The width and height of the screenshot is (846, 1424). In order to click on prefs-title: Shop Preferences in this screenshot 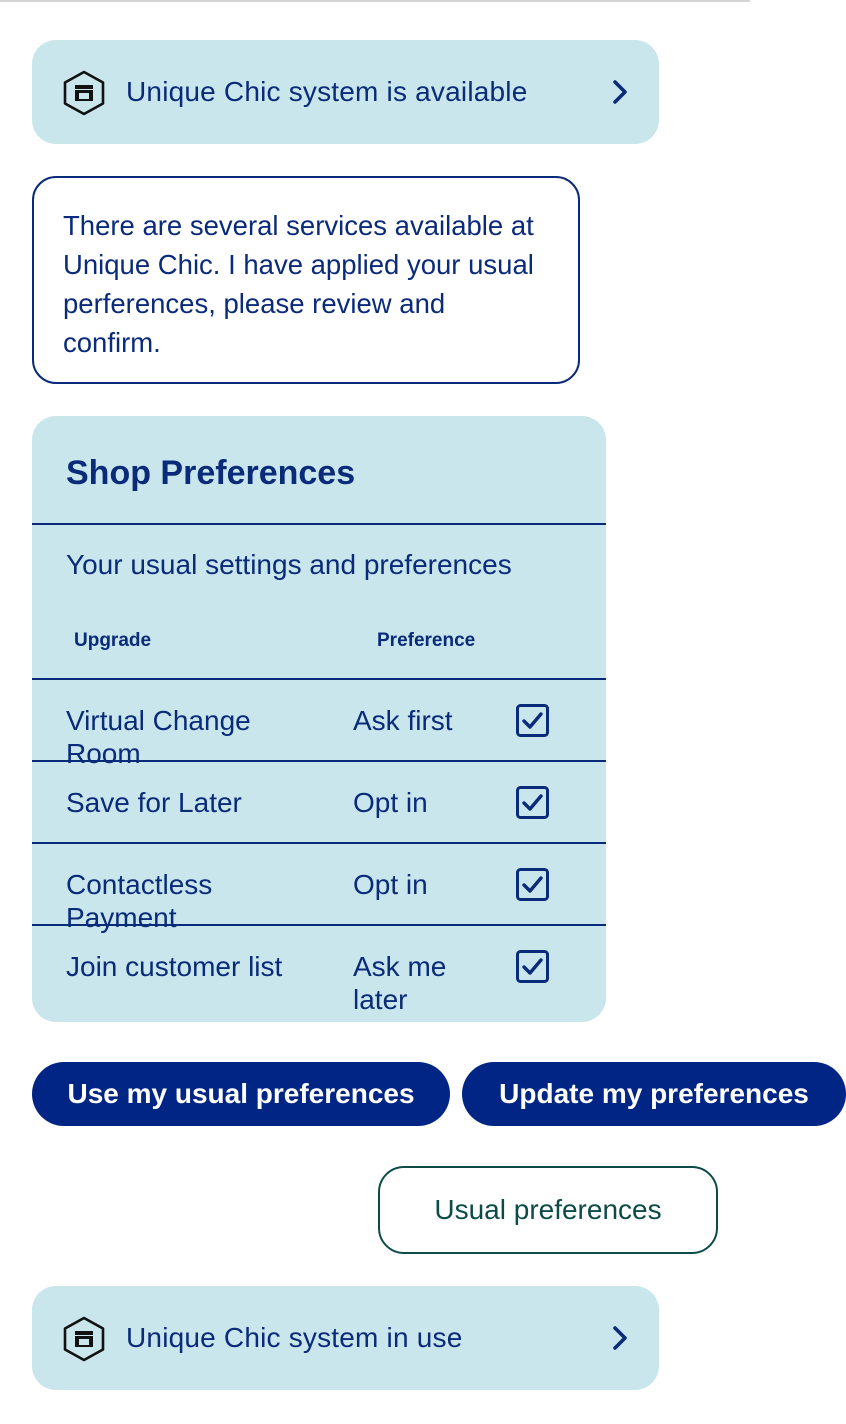, I will do `click(211, 473)`.